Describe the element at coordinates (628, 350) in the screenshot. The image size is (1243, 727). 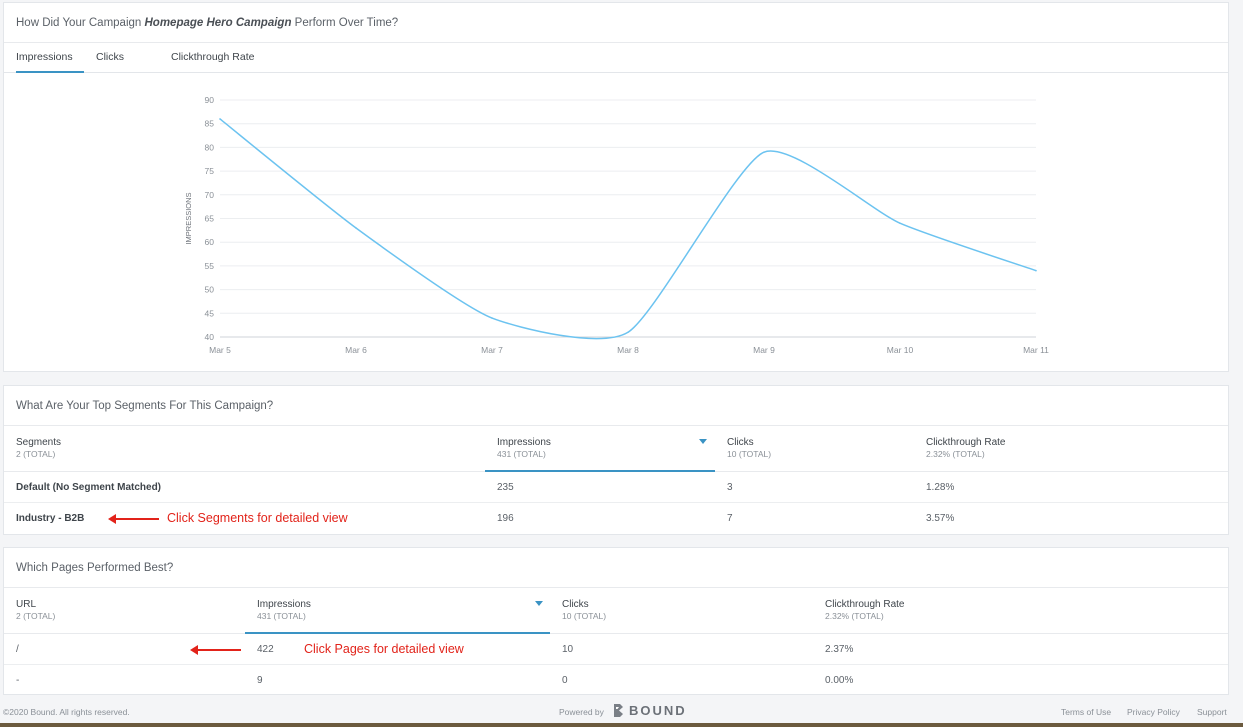
I see `x-tick-label: Mar 8` at that location.